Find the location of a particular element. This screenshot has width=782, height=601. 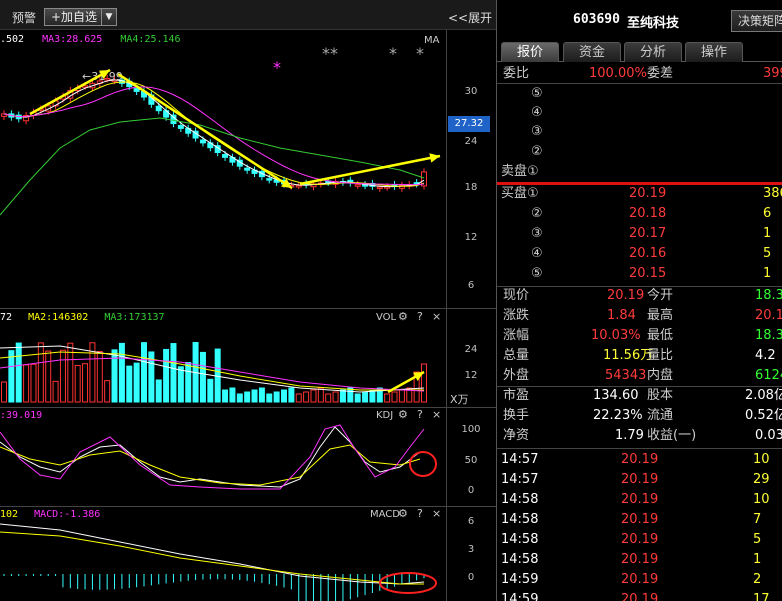

add-to-watchlist-button: +加自选 is located at coordinates (74, 17).